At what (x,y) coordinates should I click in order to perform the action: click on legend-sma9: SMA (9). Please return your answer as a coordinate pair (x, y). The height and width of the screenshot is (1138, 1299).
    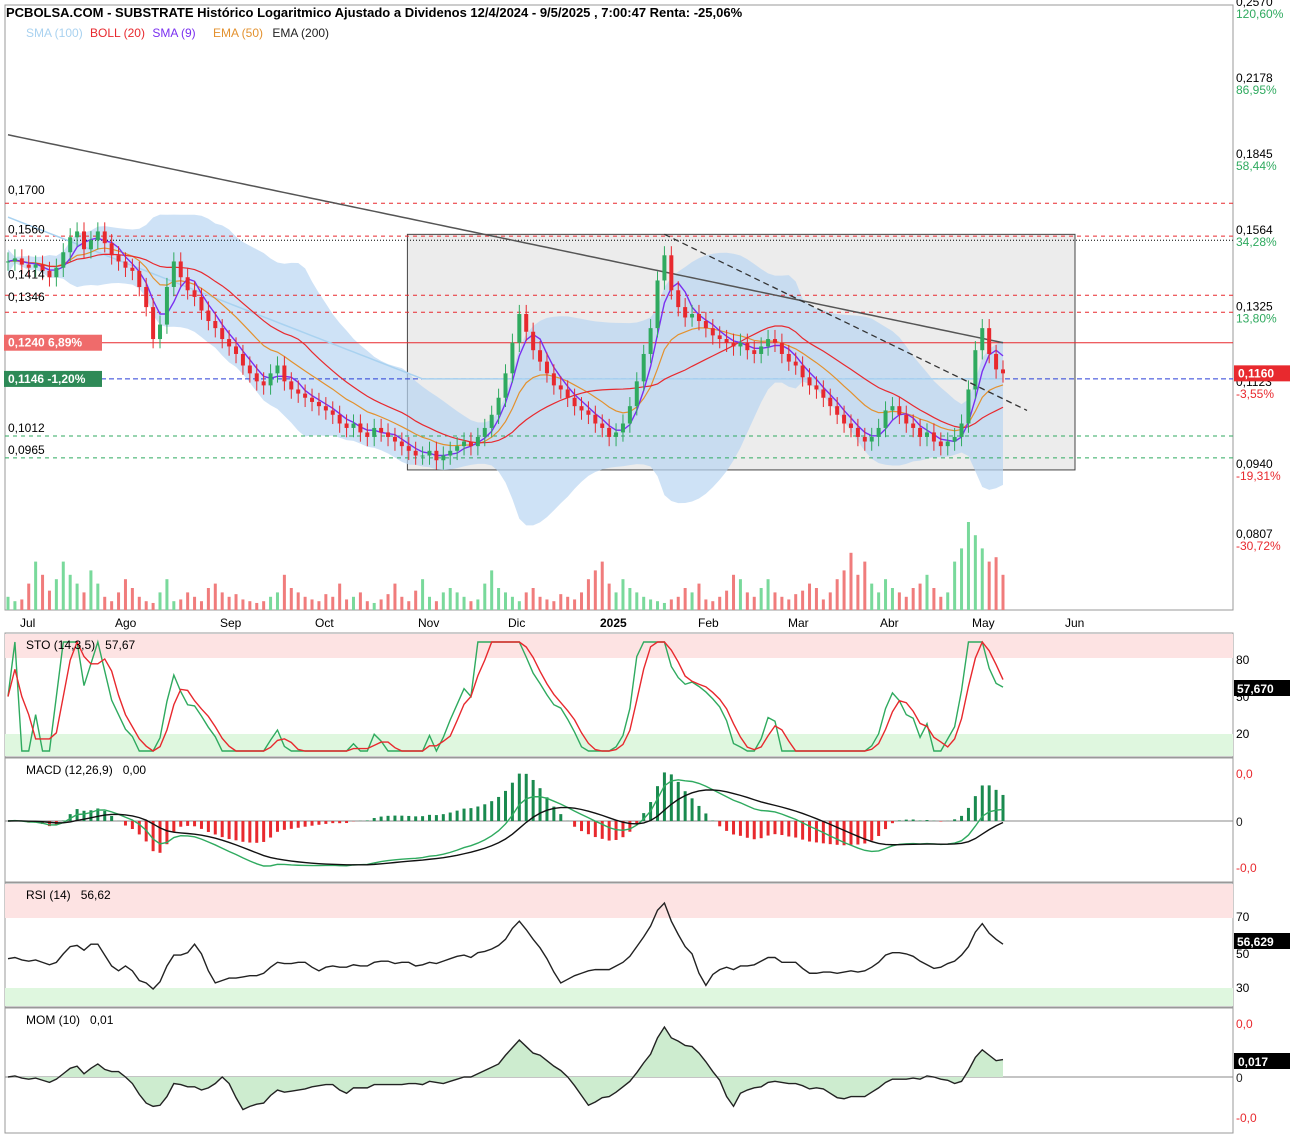
    Looking at the image, I should click on (174, 33).